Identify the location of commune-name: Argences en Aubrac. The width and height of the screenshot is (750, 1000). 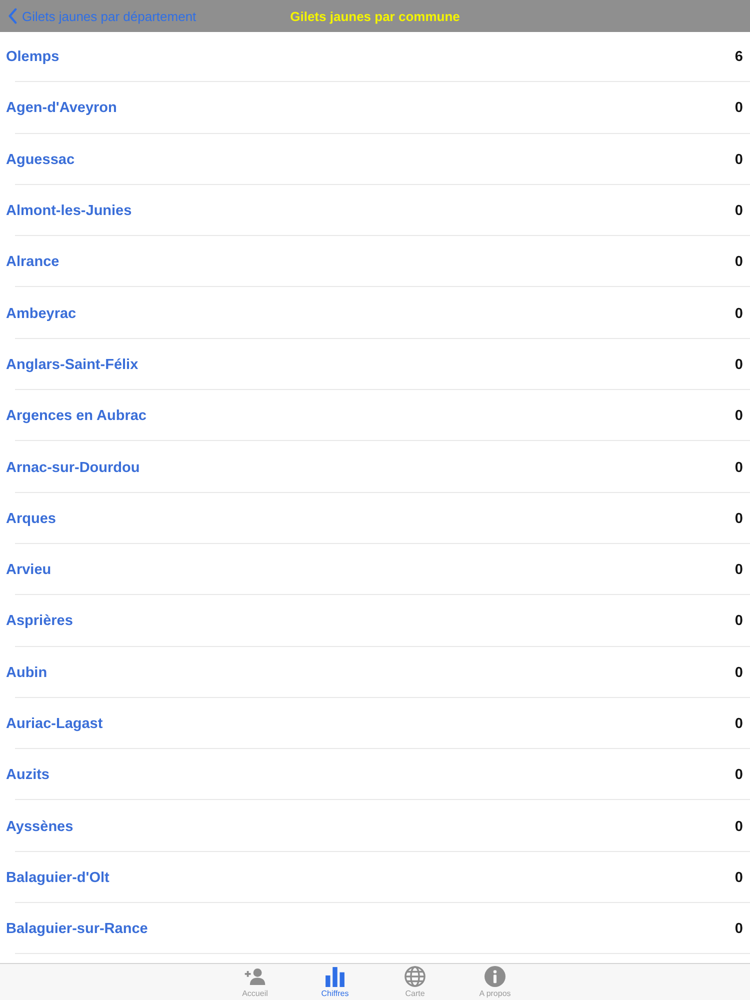
(76, 416).